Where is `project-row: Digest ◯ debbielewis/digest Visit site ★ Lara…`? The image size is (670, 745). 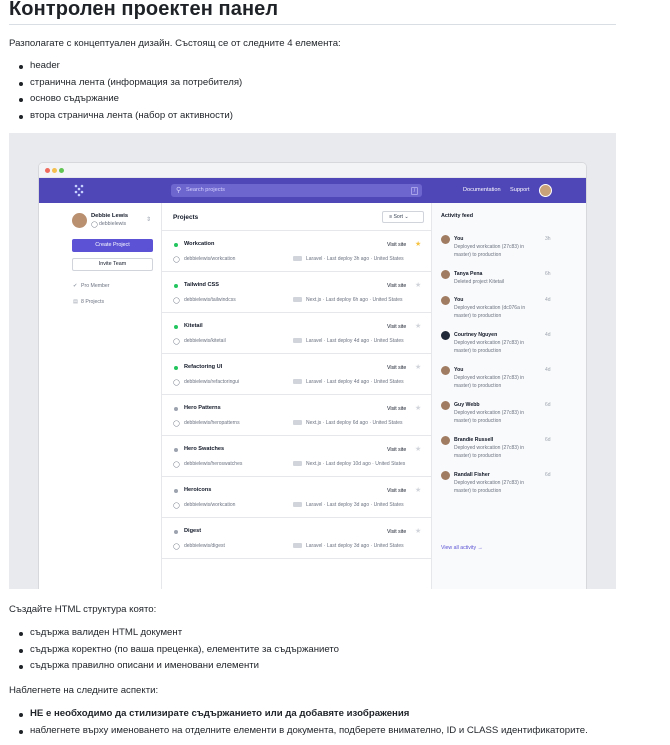
project-row: Digest ◯ debbielewis/digest Visit site ★ Lara… is located at coordinates (297, 538).